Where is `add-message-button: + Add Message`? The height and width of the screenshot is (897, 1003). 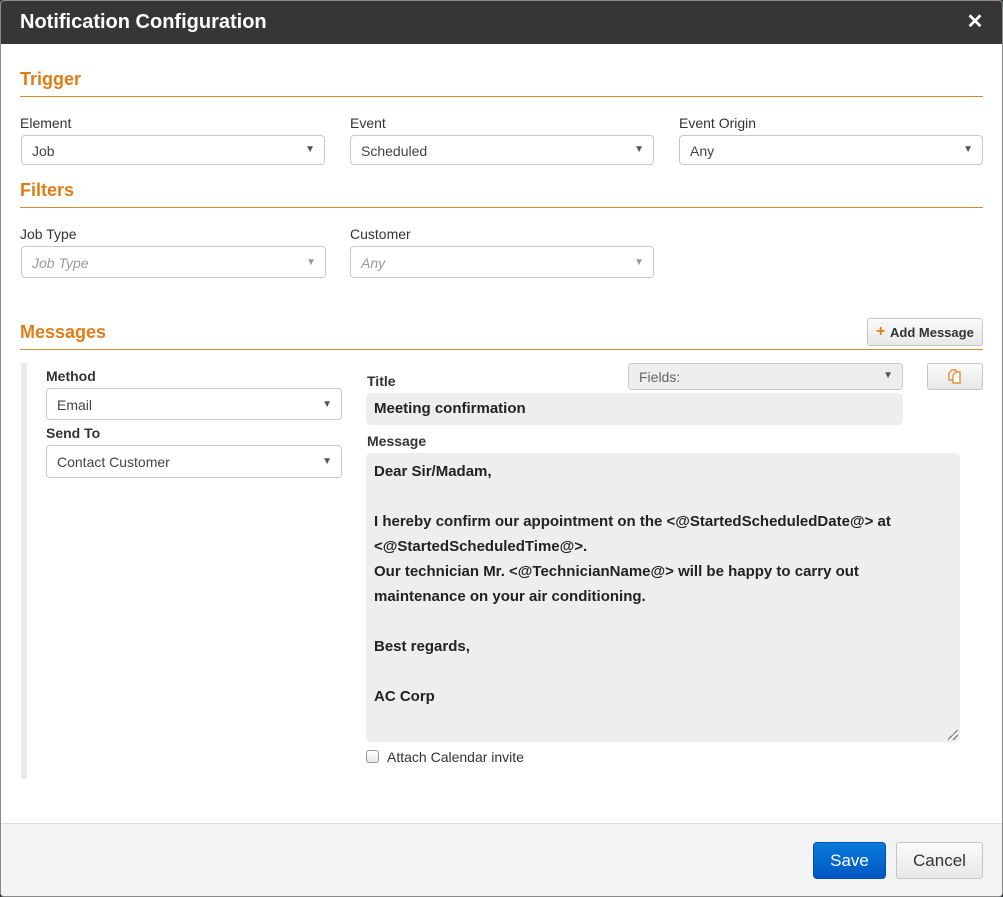
add-message-button: + Add Message is located at coordinates (925, 332).